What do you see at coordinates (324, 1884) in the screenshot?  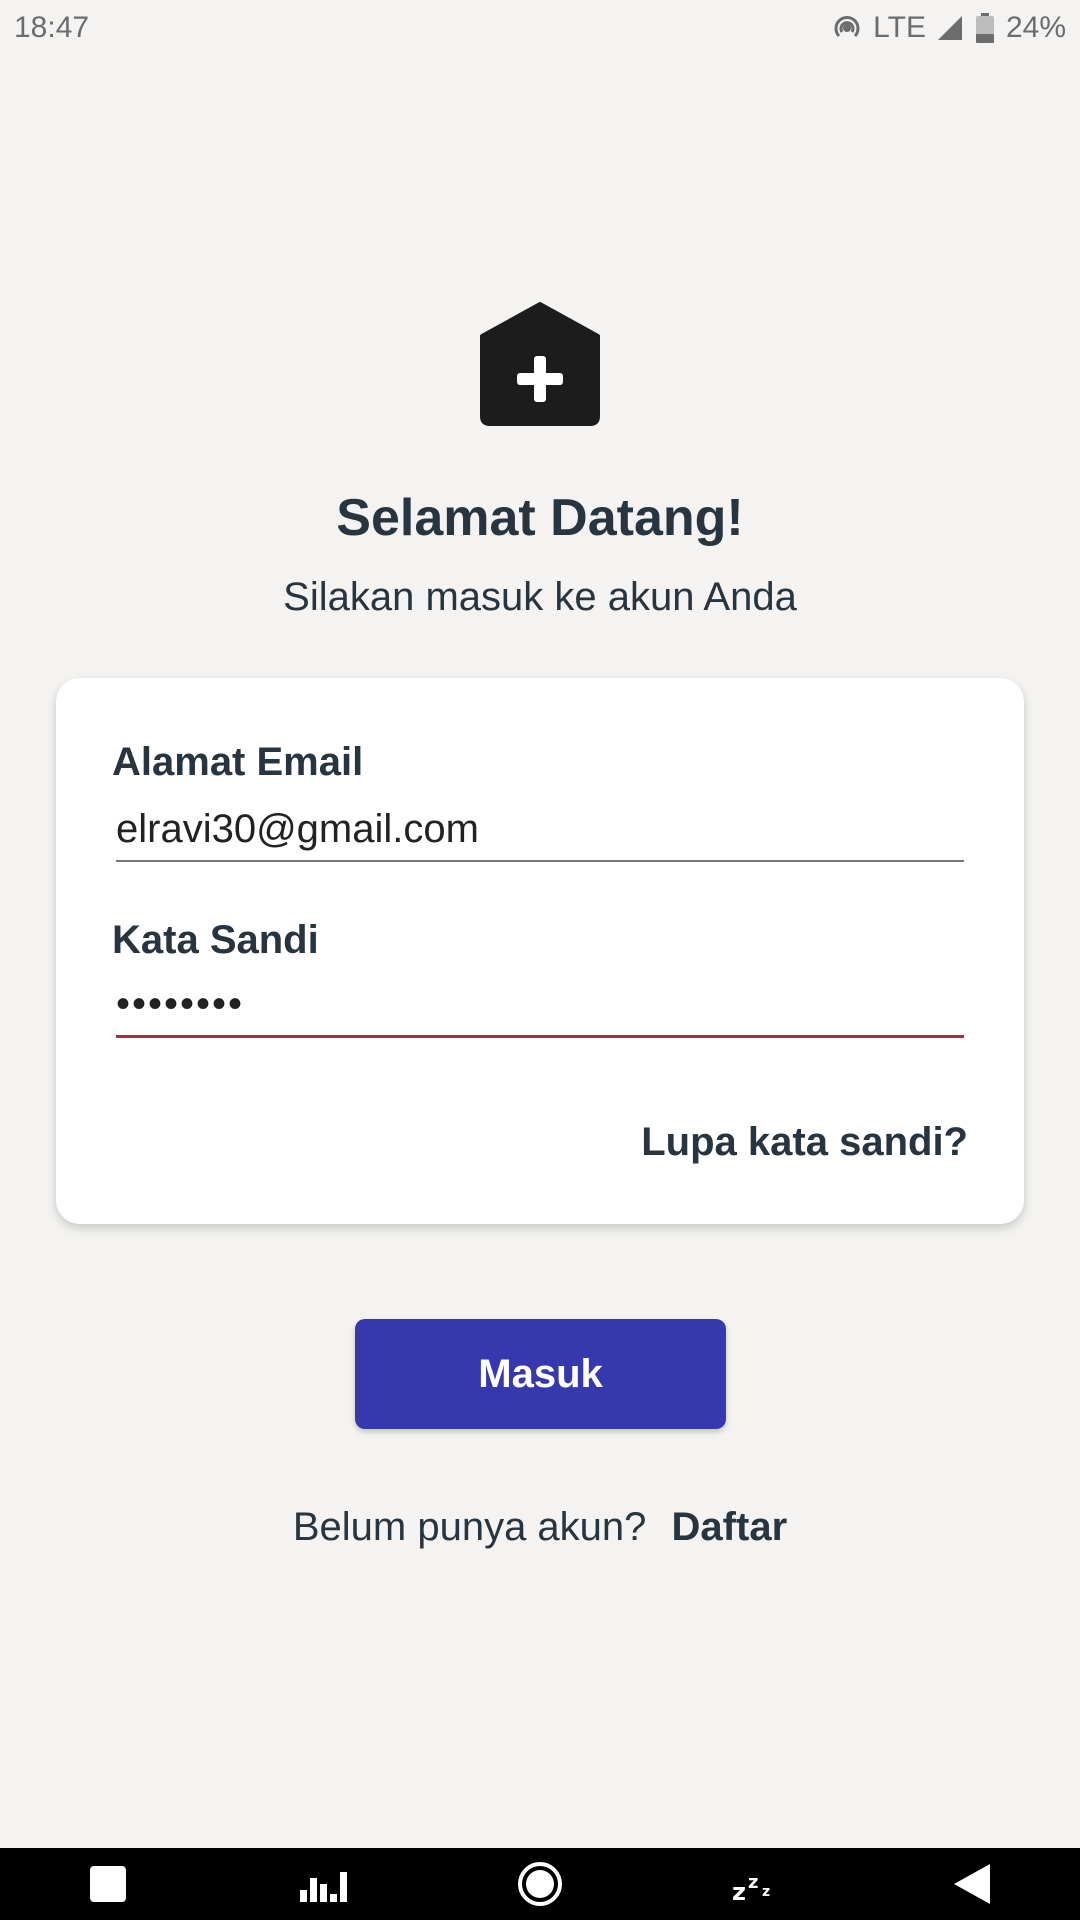 I see `bar-chart-icon` at bounding box center [324, 1884].